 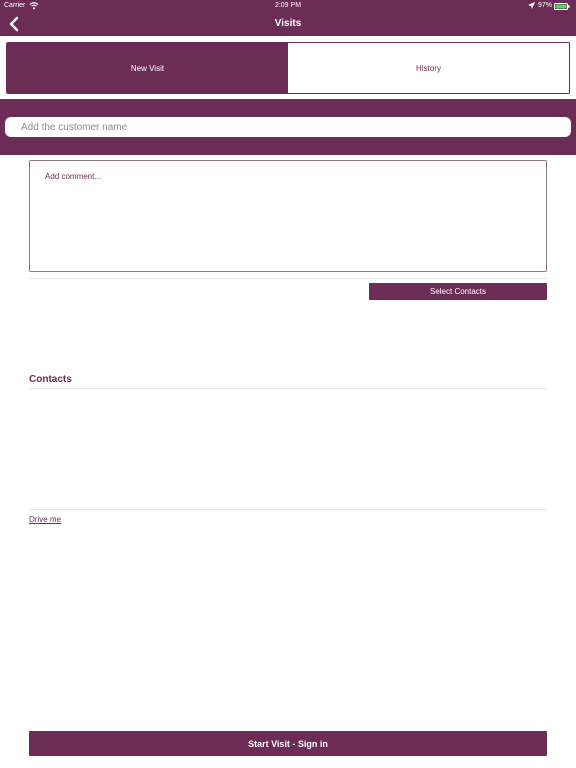 I want to click on page-title: Visits, so click(x=288, y=23).